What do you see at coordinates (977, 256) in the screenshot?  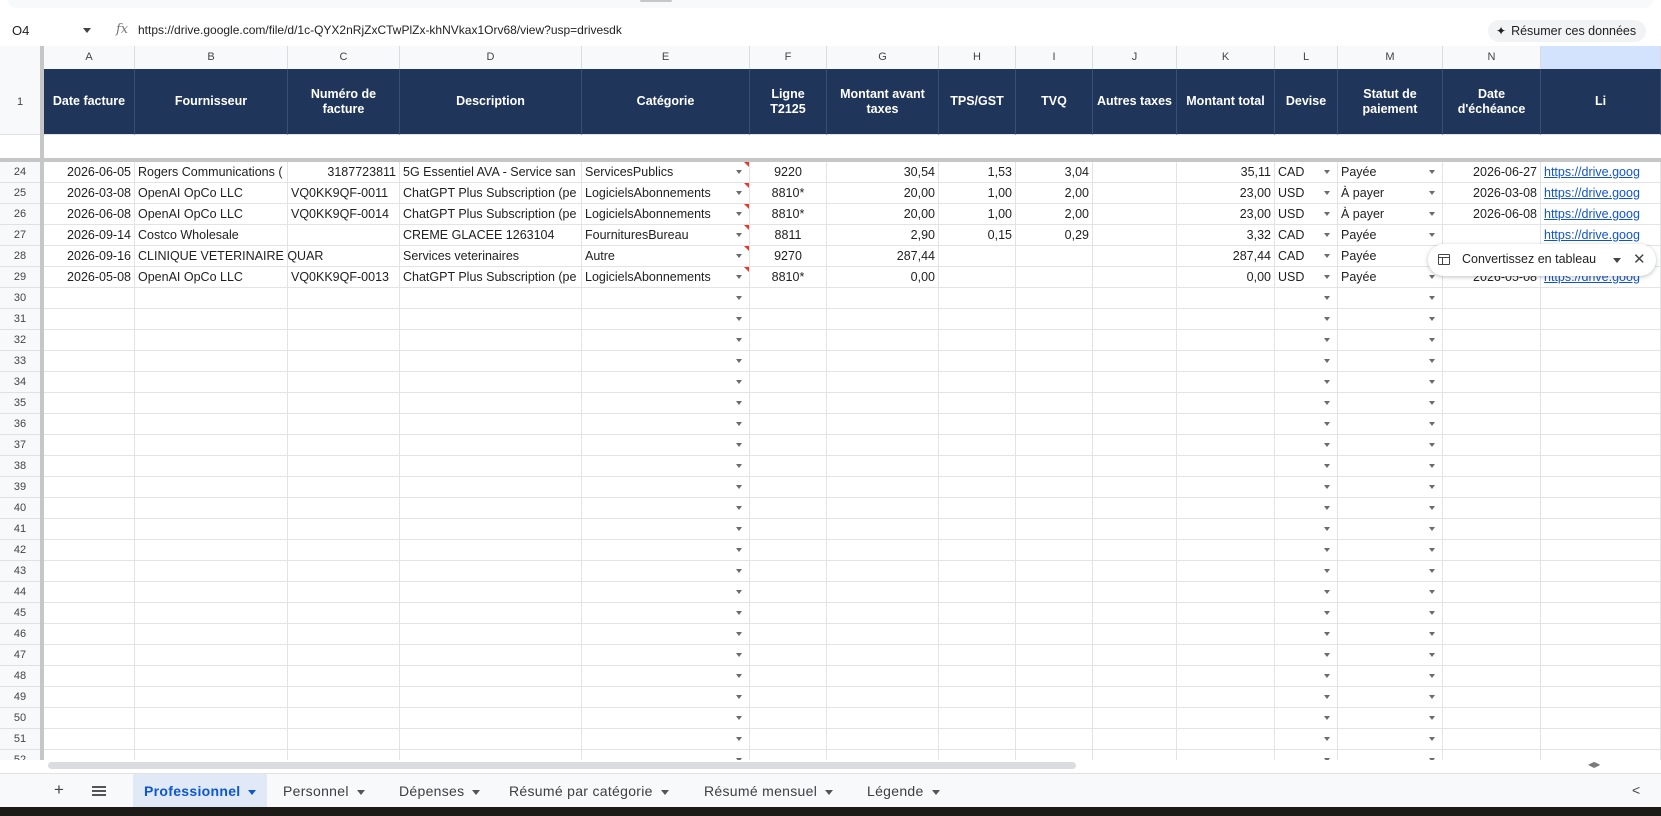 I see `gst-cell` at bounding box center [977, 256].